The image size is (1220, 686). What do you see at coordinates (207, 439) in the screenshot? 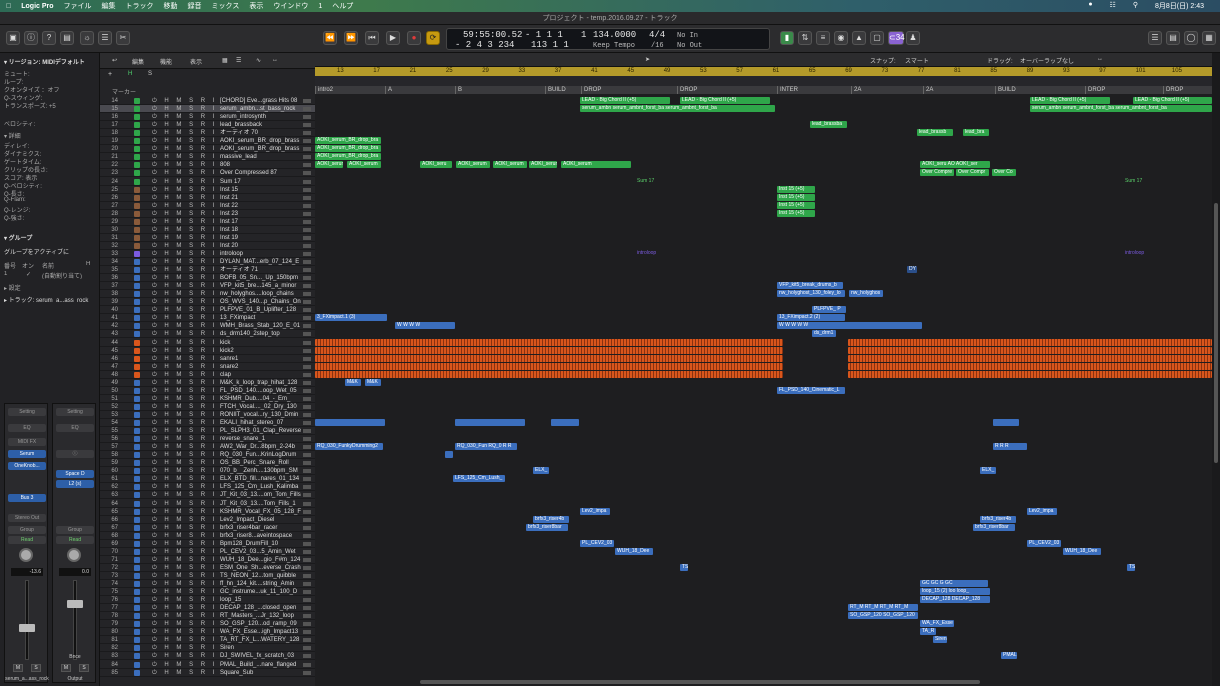
I see `track-row: 56 ⏻ H M S R Ireverse_snare_1` at bounding box center [207, 439].